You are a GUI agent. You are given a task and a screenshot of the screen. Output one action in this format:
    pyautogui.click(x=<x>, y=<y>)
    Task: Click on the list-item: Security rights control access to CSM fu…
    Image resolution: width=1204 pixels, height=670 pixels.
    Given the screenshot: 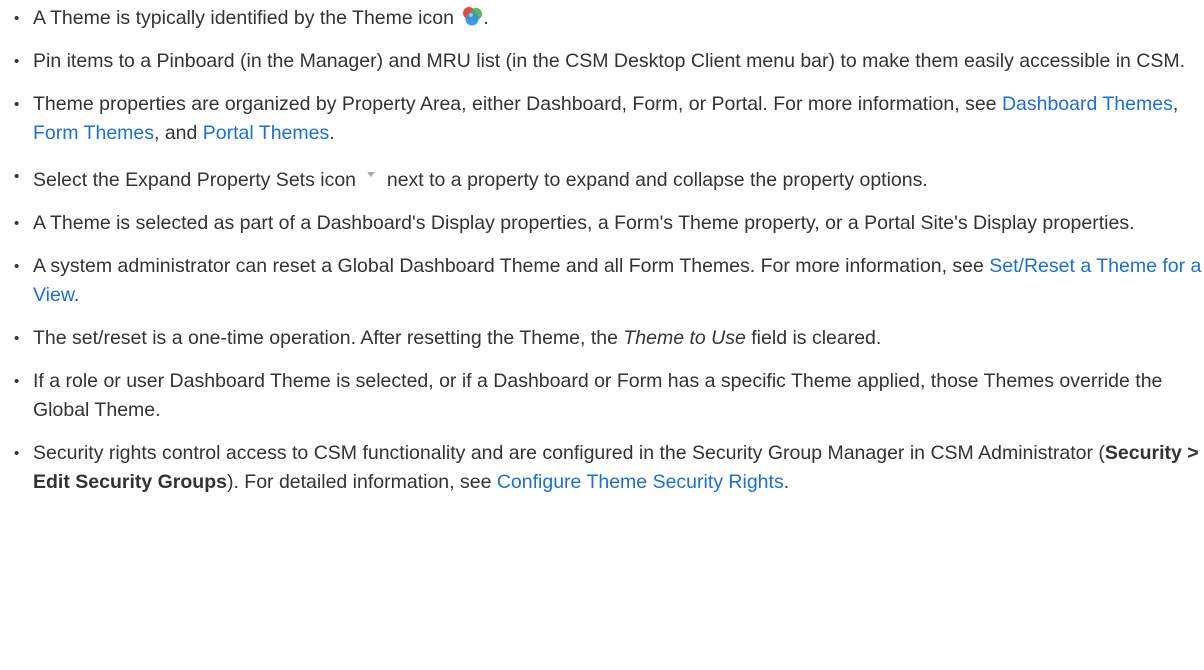 What is the action you would take?
    pyautogui.click(x=602, y=468)
    